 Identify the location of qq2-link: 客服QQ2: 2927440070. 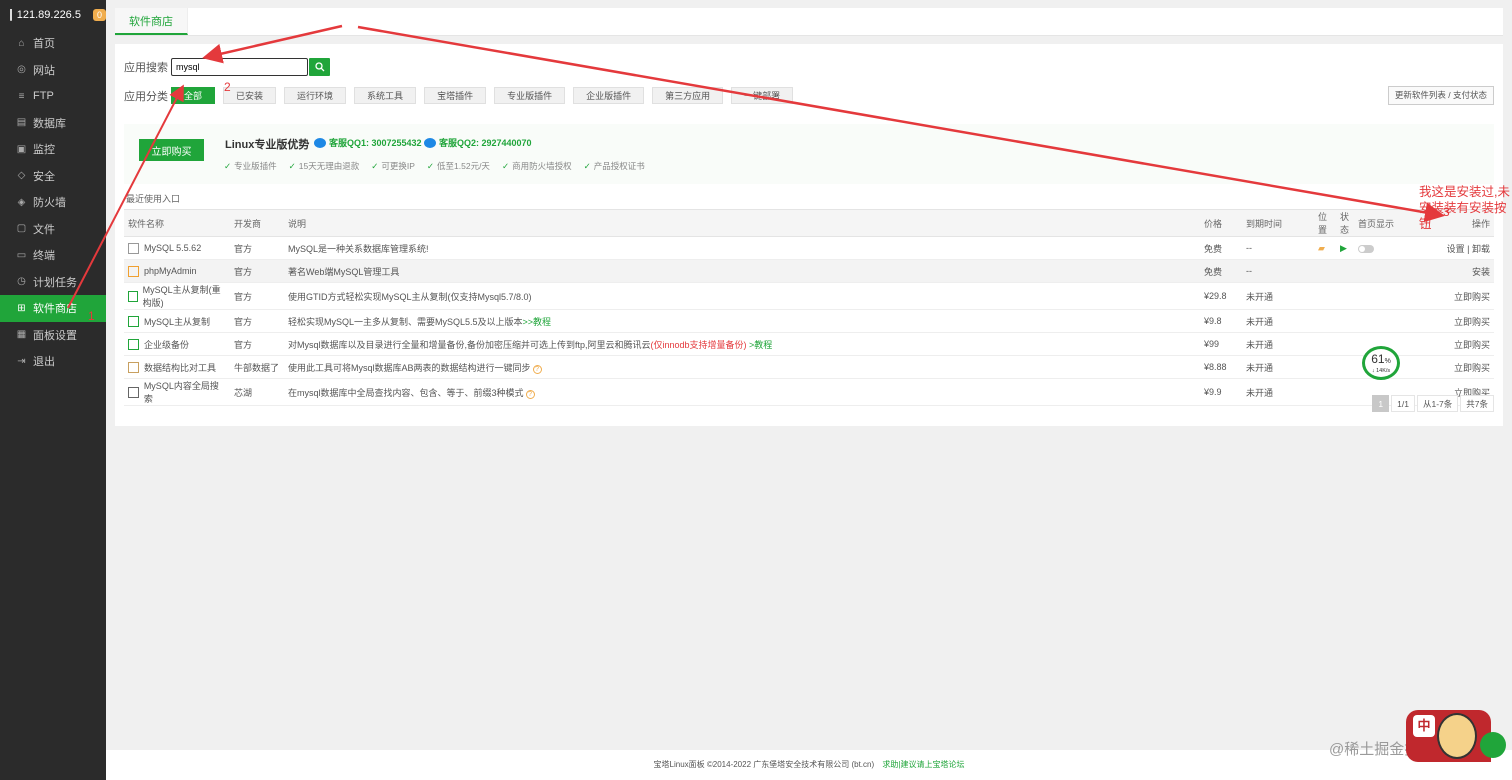
(478, 142).